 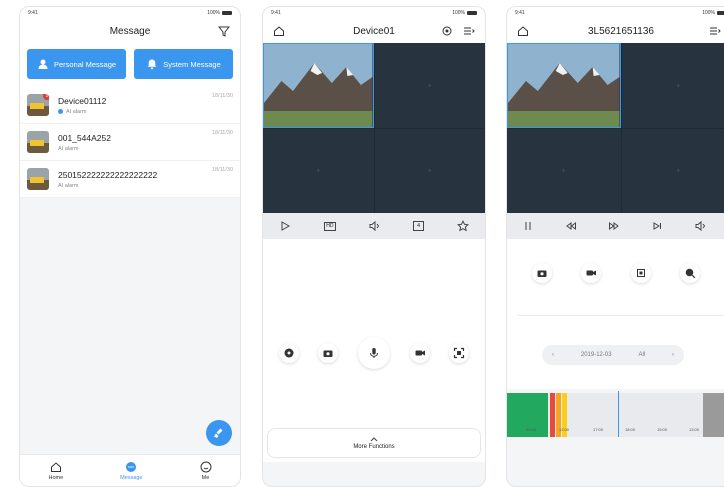 I want to click on personal-message-button: Personal Message, so click(x=76, y=64).